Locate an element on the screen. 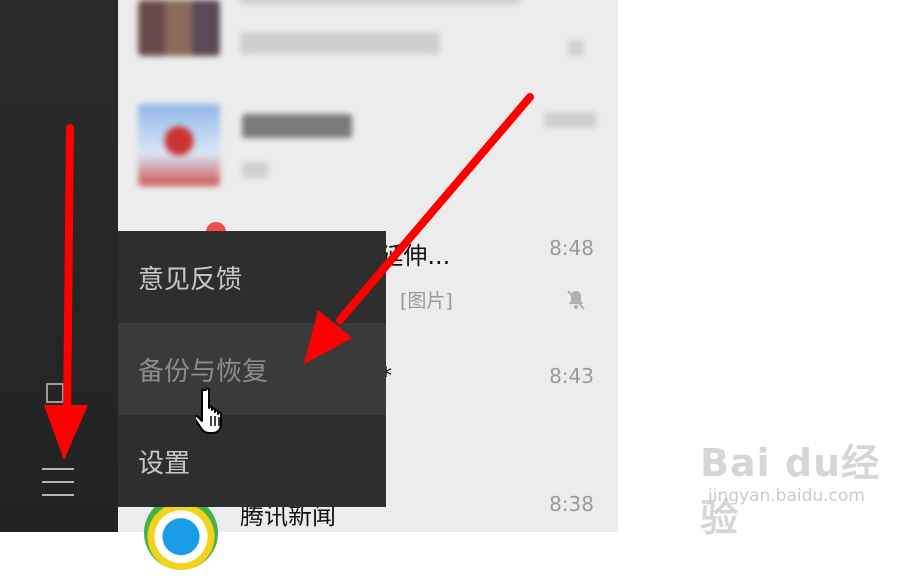 The height and width of the screenshot is (580, 921). menu-item-label: 备份与恢复 is located at coordinates (203, 372).